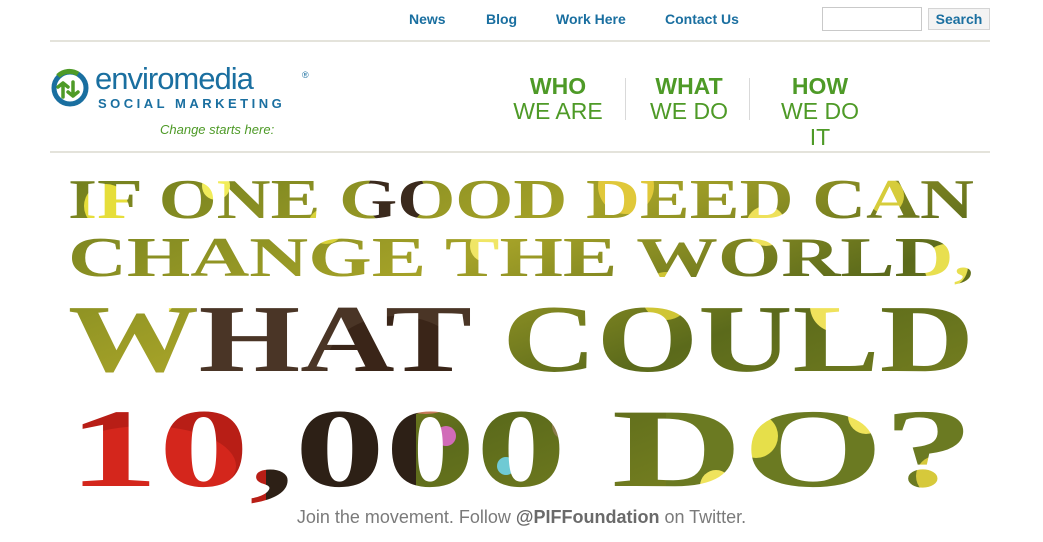 The height and width of the screenshot is (542, 1043). I want to click on nav-who-line2: WE ARE, so click(558, 111).